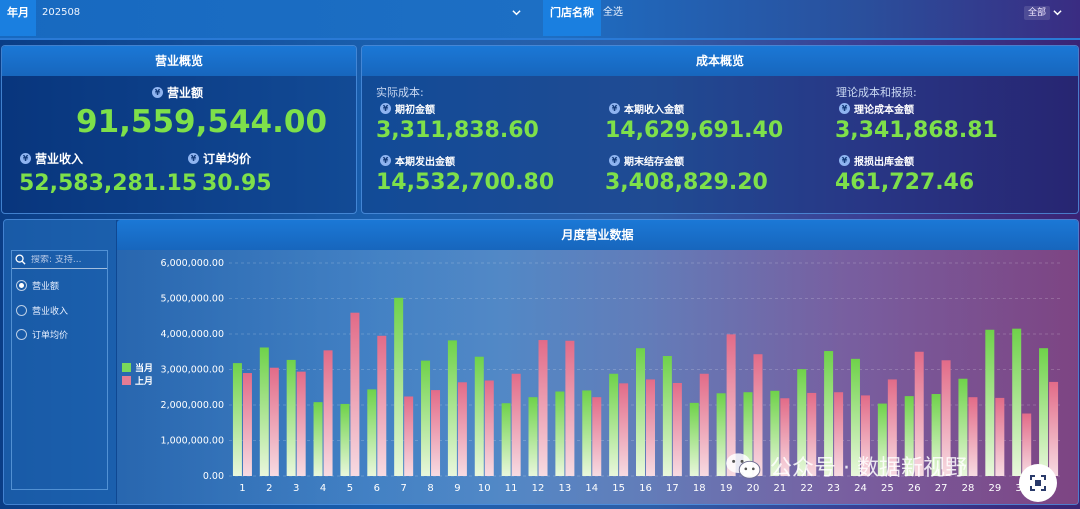 This screenshot has width=1080, height=509. What do you see at coordinates (618, 488) in the screenshot?
I see `x-tick-label: 15` at bounding box center [618, 488].